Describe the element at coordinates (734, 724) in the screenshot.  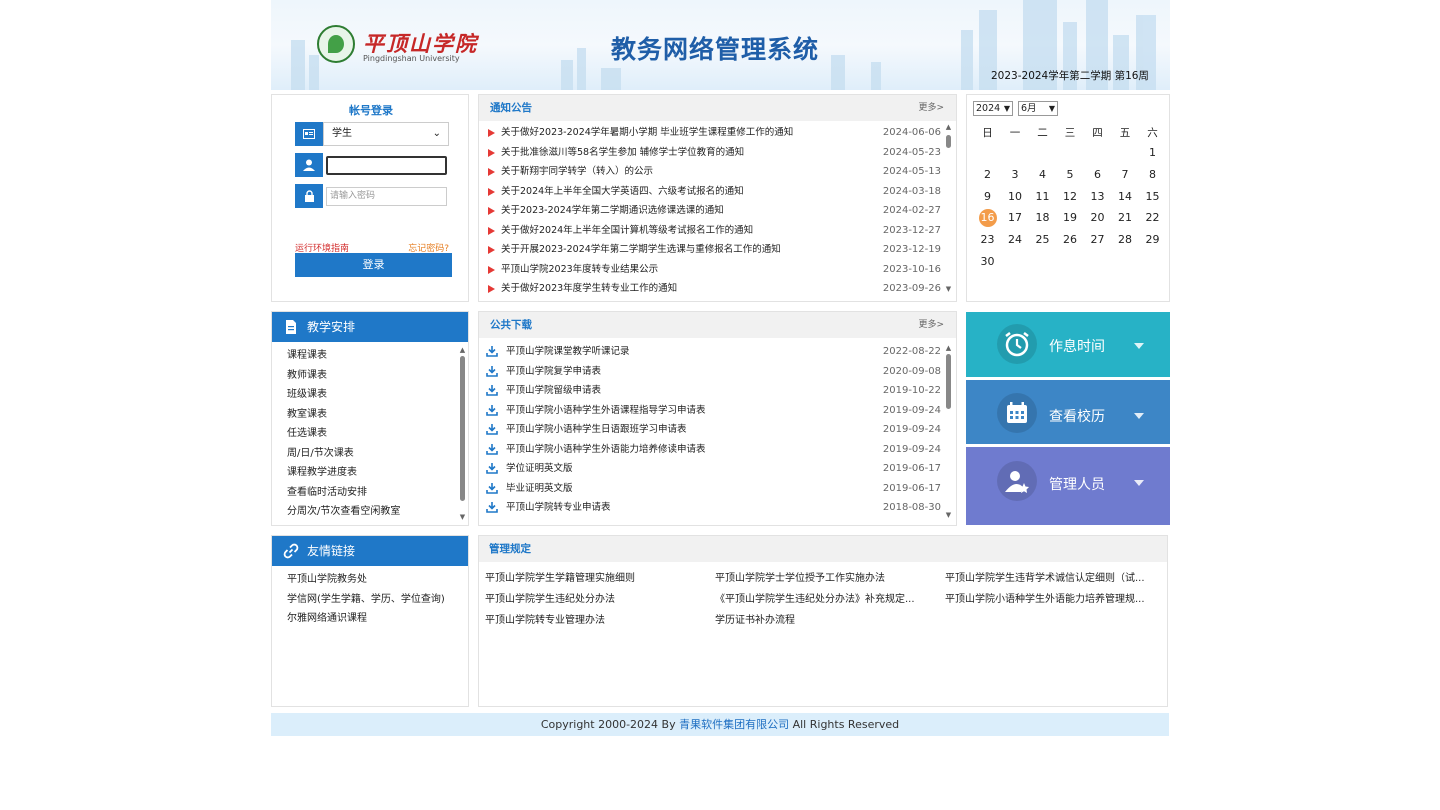
I see `footer-company-link: 青果软件集团有限公司` at that location.